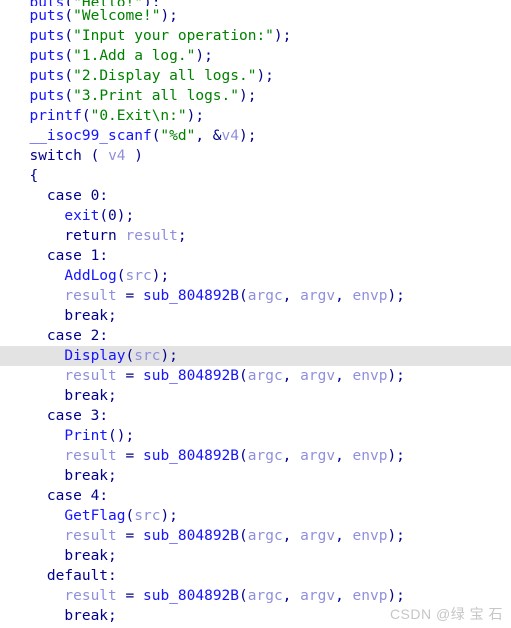 Image resolution: width=511 pixels, height=628 pixels. What do you see at coordinates (255, 176) in the screenshot?
I see `code-line: {` at bounding box center [255, 176].